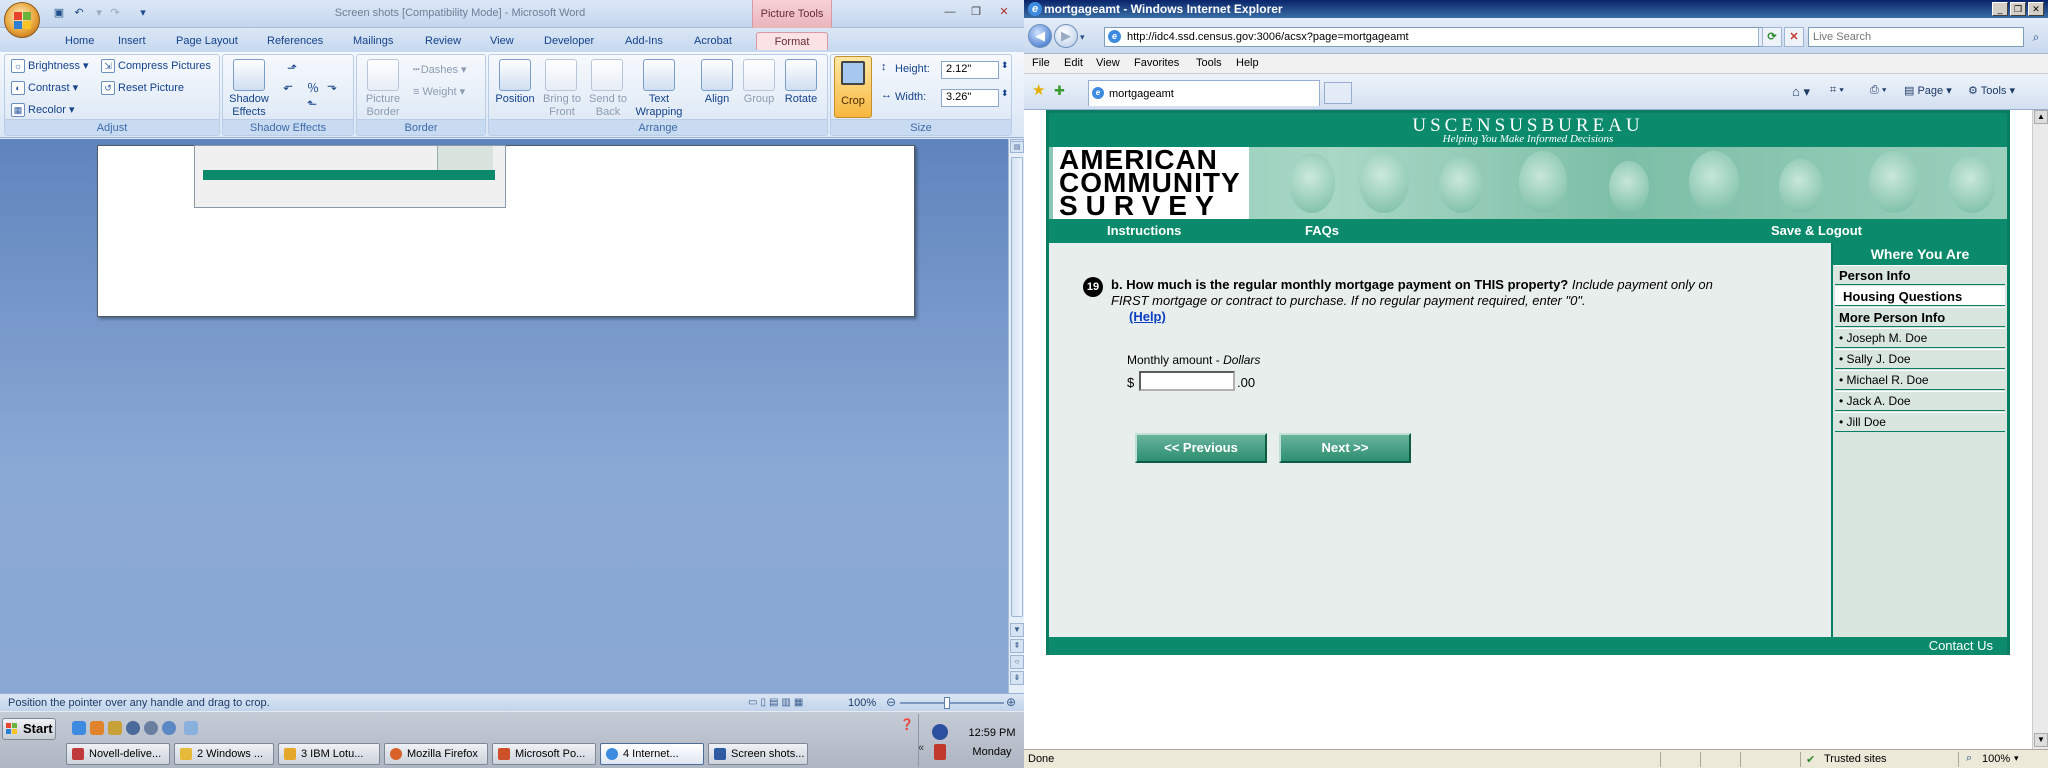 The image size is (2048, 768). Describe the element at coordinates (976, 12) in the screenshot. I see `restore-icon: ❐` at that location.